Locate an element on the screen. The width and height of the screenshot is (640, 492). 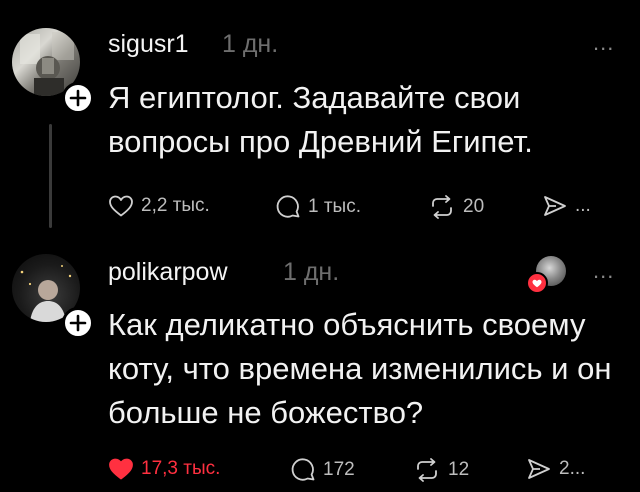
repost-icon is located at coordinates (427, 470).